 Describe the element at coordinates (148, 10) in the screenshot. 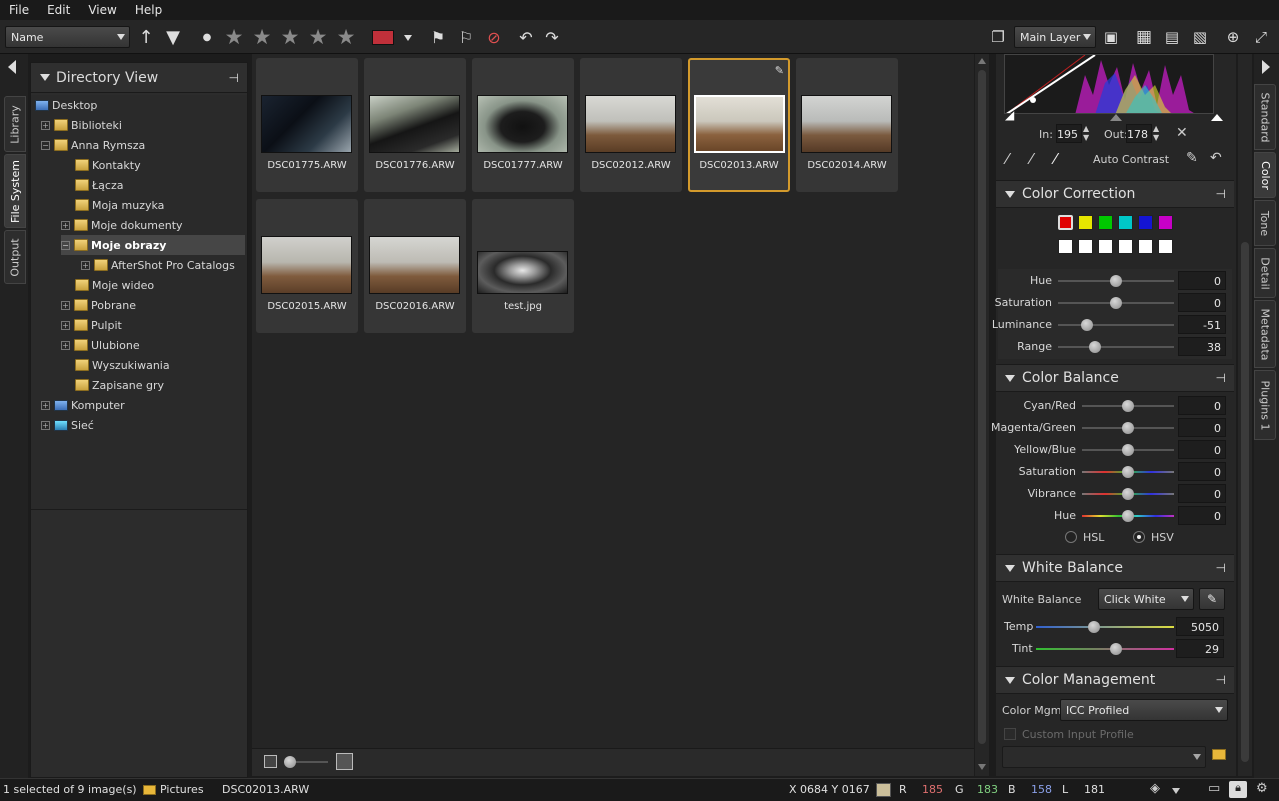

I see `menu-help: Help` at that location.